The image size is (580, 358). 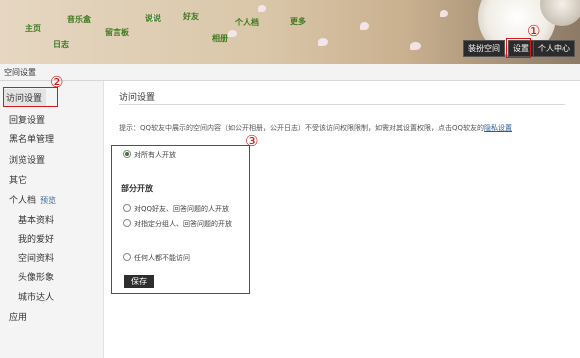 What do you see at coordinates (57, 82) in the screenshot?
I see `annotation-two: ②` at bounding box center [57, 82].